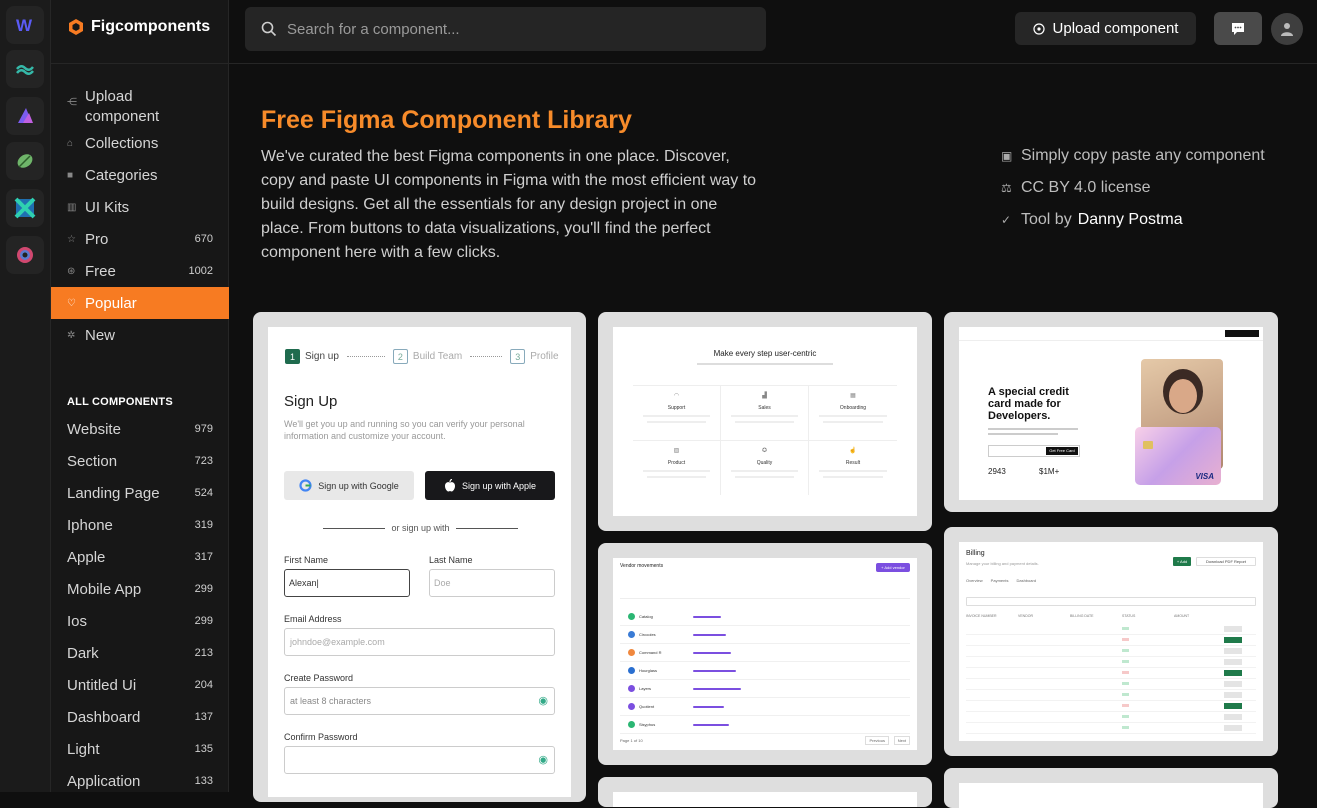  What do you see at coordinates (676, 462) in the screenshot?
I see `feature-cell-label: Product` at bounding box center [676, 462].